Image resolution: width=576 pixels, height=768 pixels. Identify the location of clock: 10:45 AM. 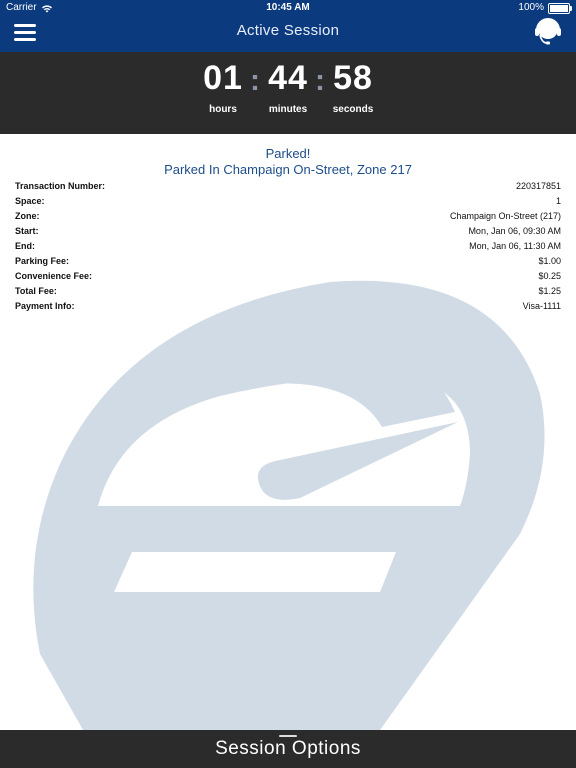
(288, 7).